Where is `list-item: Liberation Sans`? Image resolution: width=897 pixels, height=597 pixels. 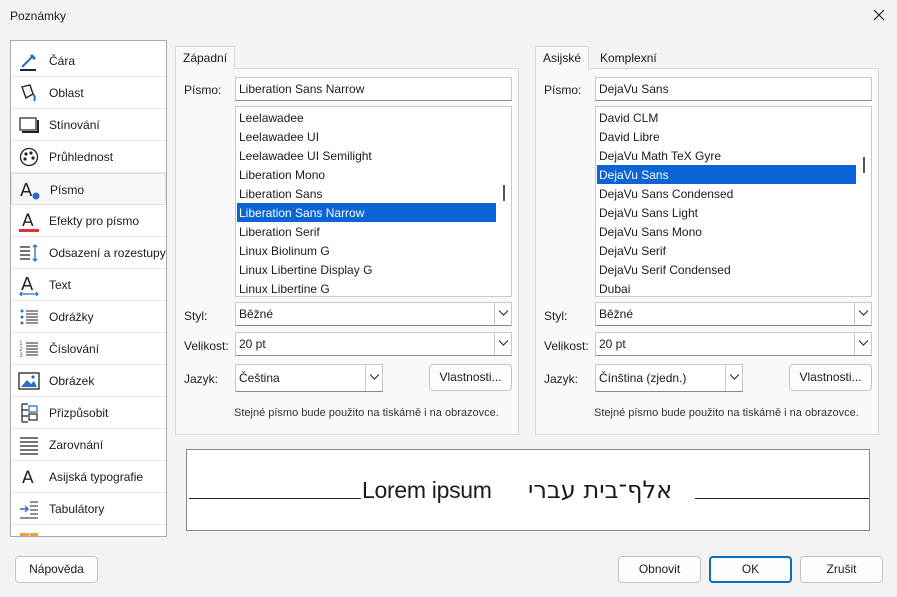
list-item: Liberation Sans is located at coordinates (366, 193).